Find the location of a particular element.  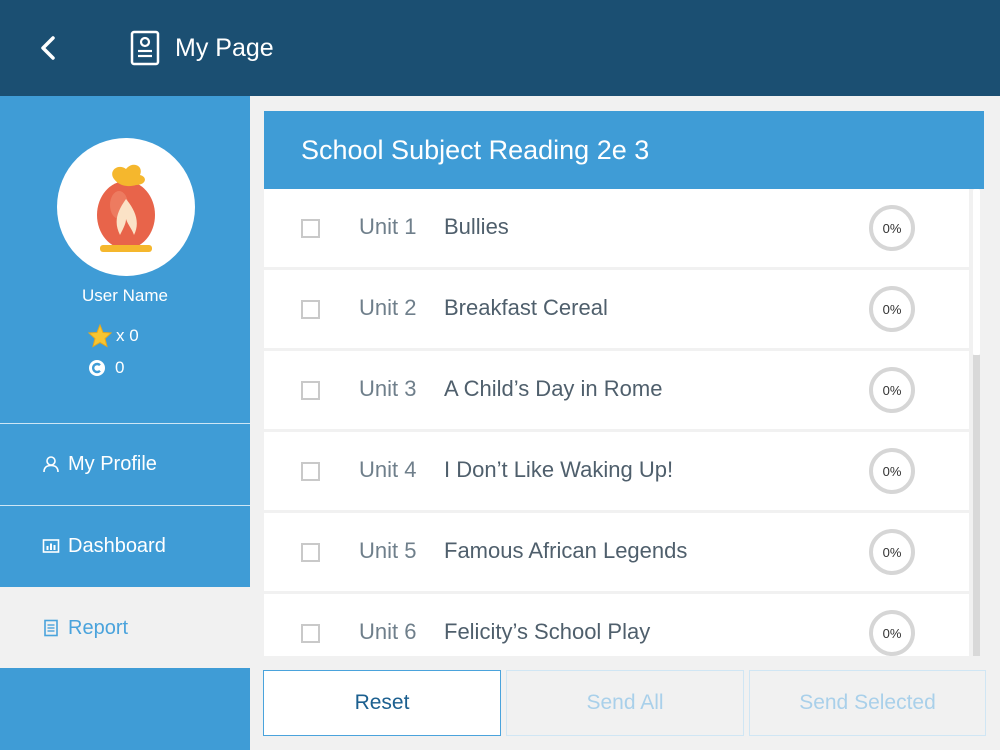

send-all-button: Send All is located at coordinates (625, 703).